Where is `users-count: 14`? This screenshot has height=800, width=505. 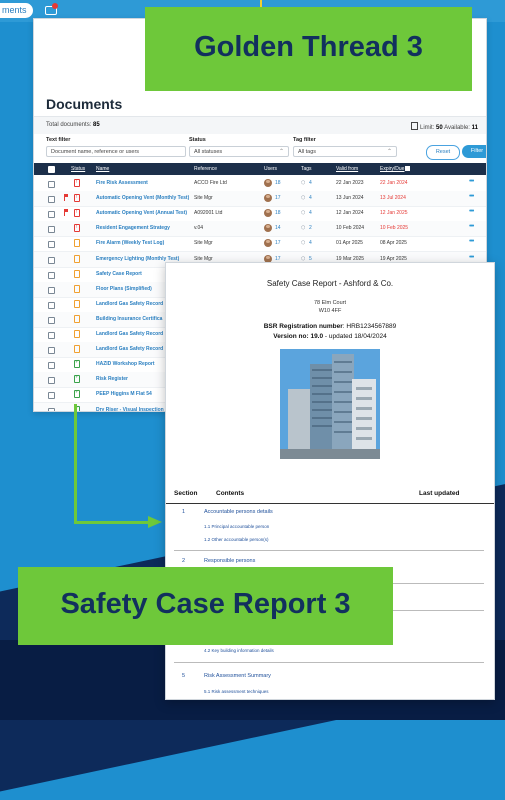 users-count: 14 is located at coordinates (278, 228).